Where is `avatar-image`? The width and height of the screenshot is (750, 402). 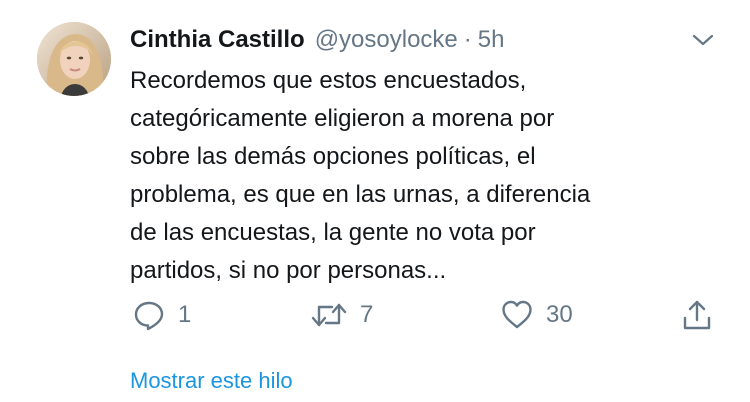
avatar-image is located at coordinates (74, 59).